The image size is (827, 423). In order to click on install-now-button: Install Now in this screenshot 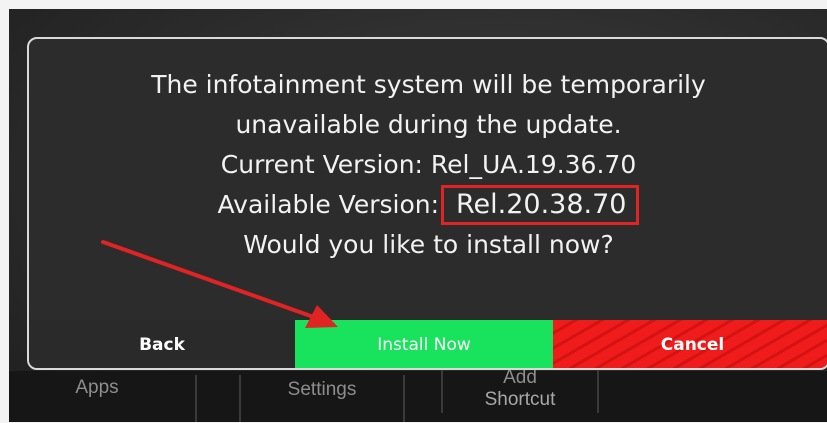, I will do `click(424, 344)`.